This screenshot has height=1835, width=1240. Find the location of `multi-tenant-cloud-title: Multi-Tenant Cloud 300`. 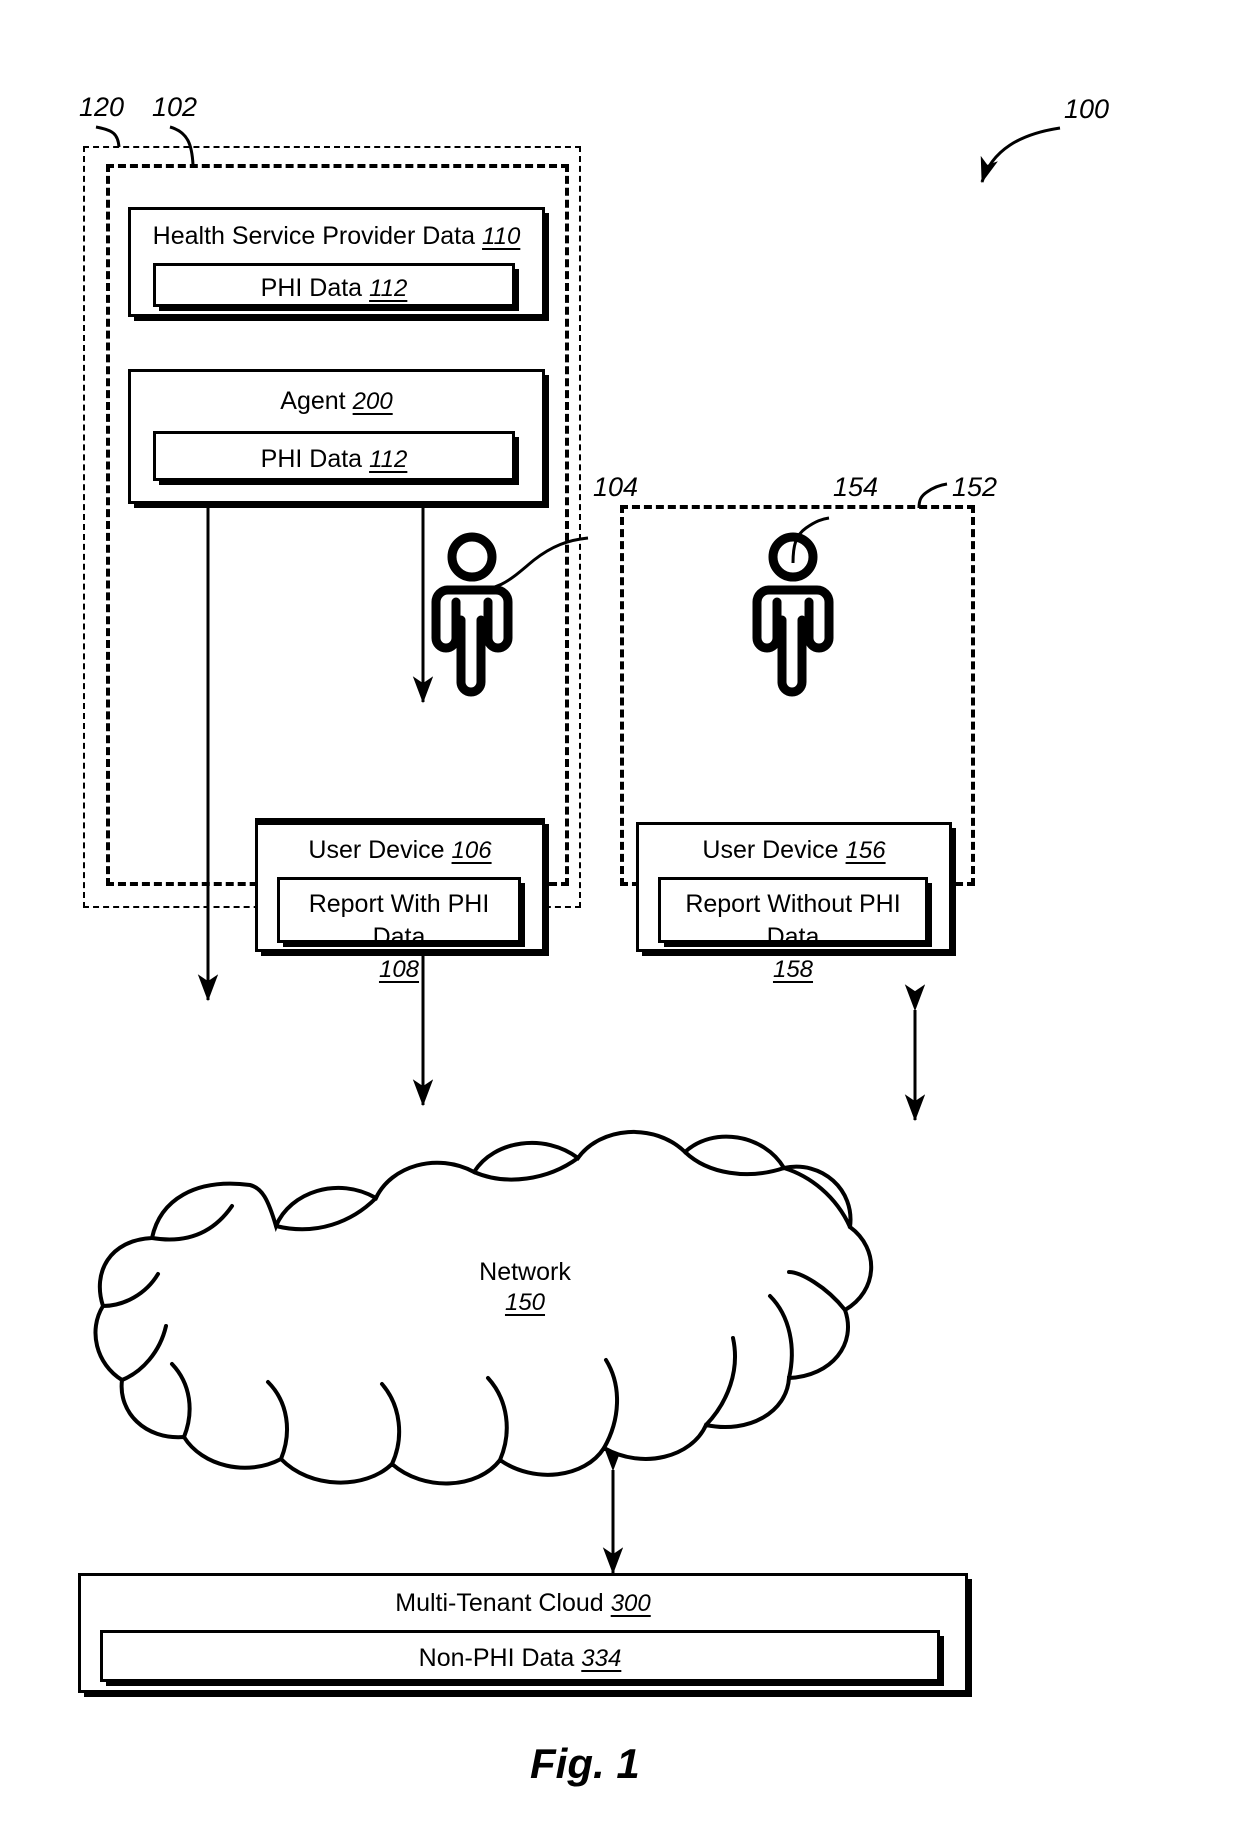

multi-tenant-cloud-title: Multi-Tenant Cloud 300 is located at coordinates (523, 1603).